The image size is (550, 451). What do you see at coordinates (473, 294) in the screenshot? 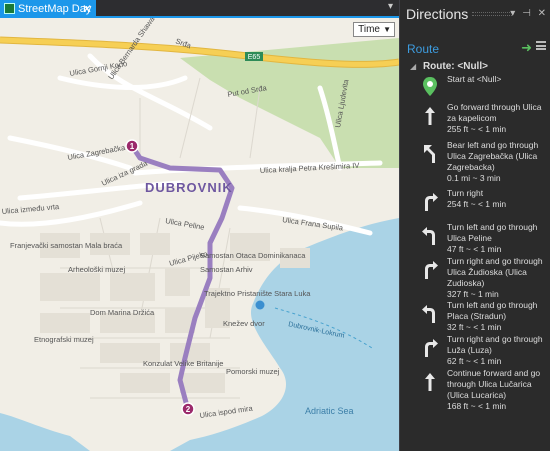
I see `direction-distance: 327 ft ~ 1 min` at bounding box center [473, 294].